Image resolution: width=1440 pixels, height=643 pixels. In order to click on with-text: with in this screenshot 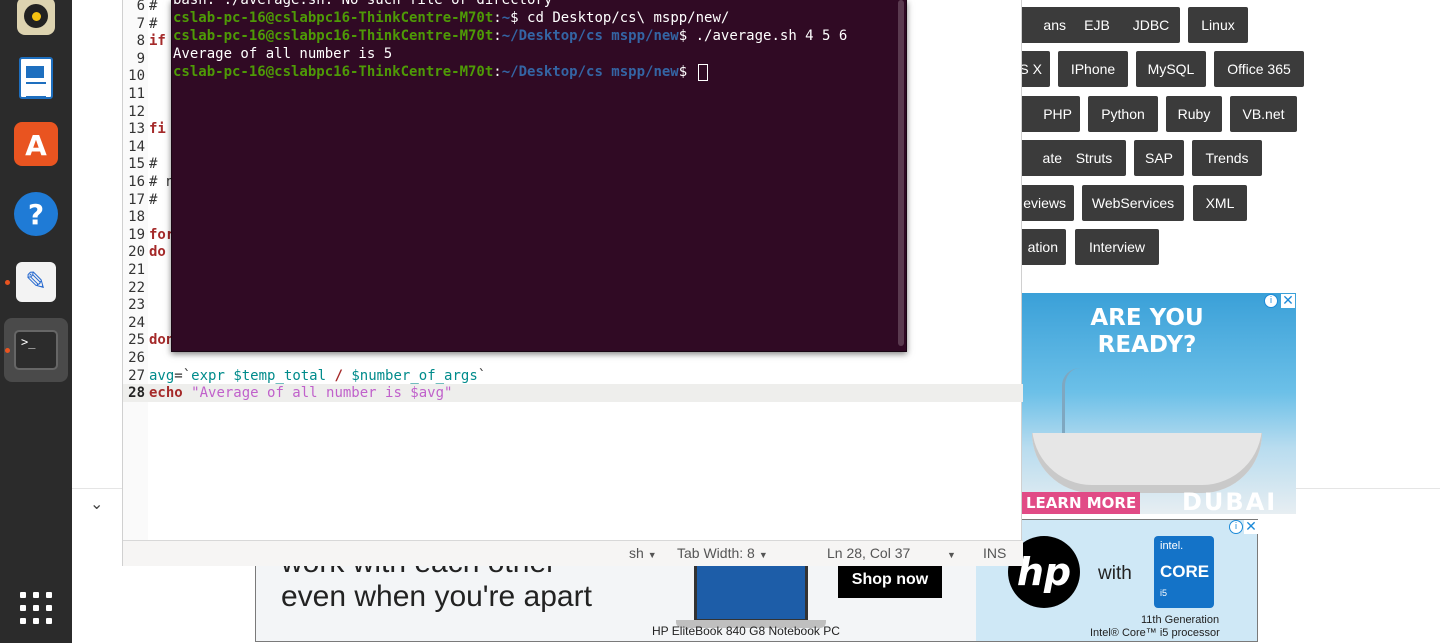, I will do `click(1115, 573)`.